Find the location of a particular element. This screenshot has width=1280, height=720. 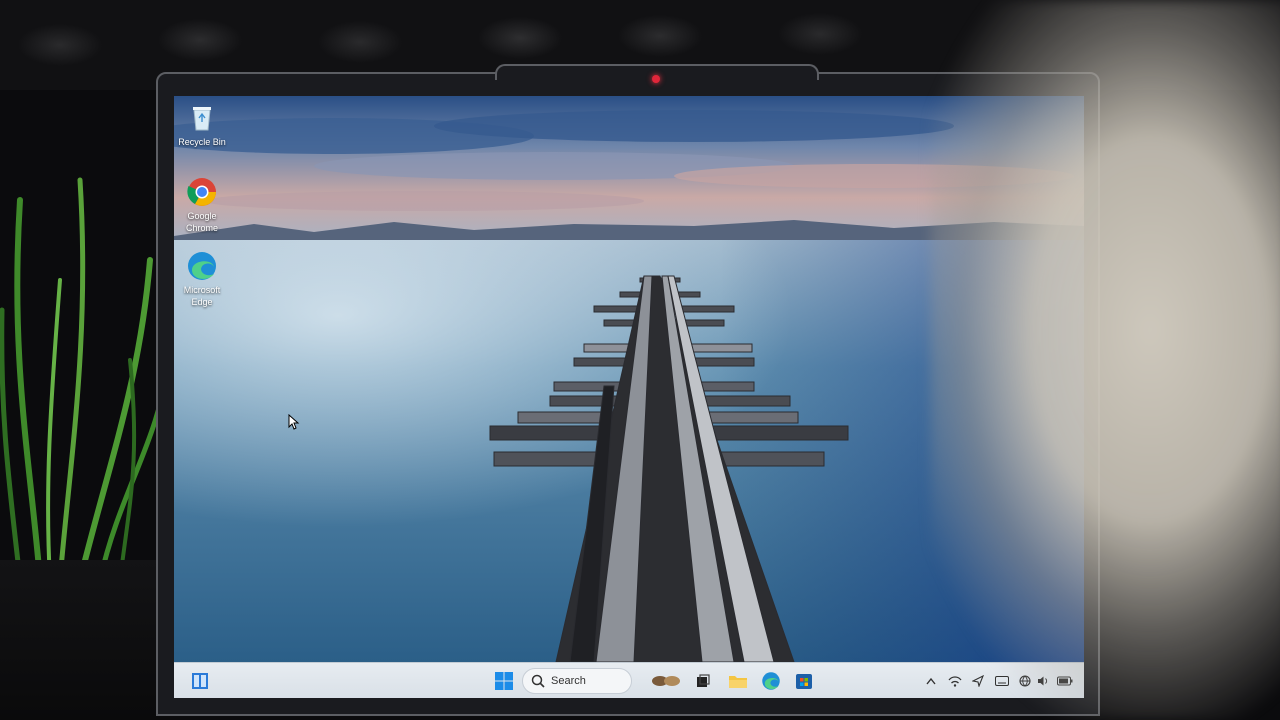

taskbar-search-box: Search is located at coordinates (577, 681).